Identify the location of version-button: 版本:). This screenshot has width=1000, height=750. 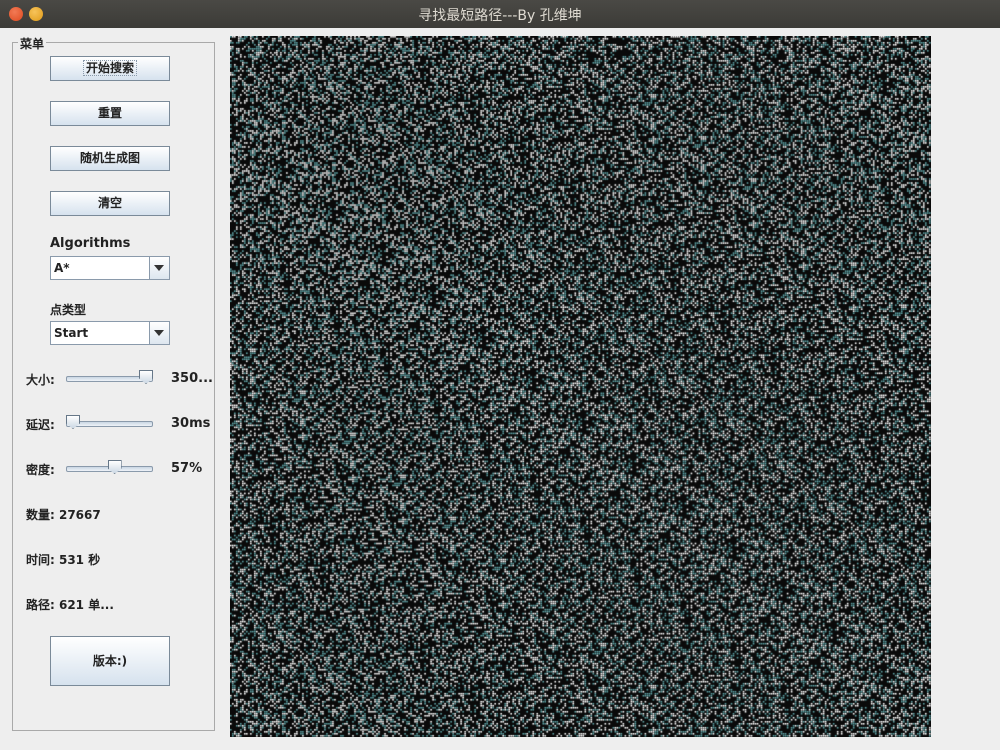
(110, 661).